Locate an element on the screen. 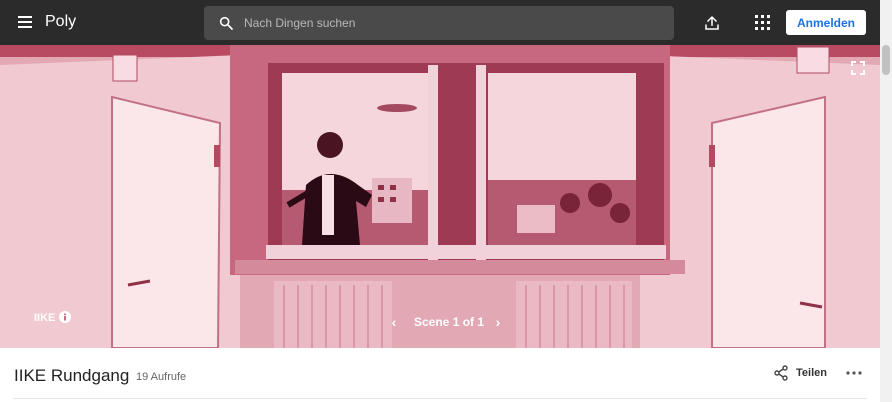 This screenshot has height=402, width=892. chevron-left-icon: ‹ is located at coordinates (394, 322).